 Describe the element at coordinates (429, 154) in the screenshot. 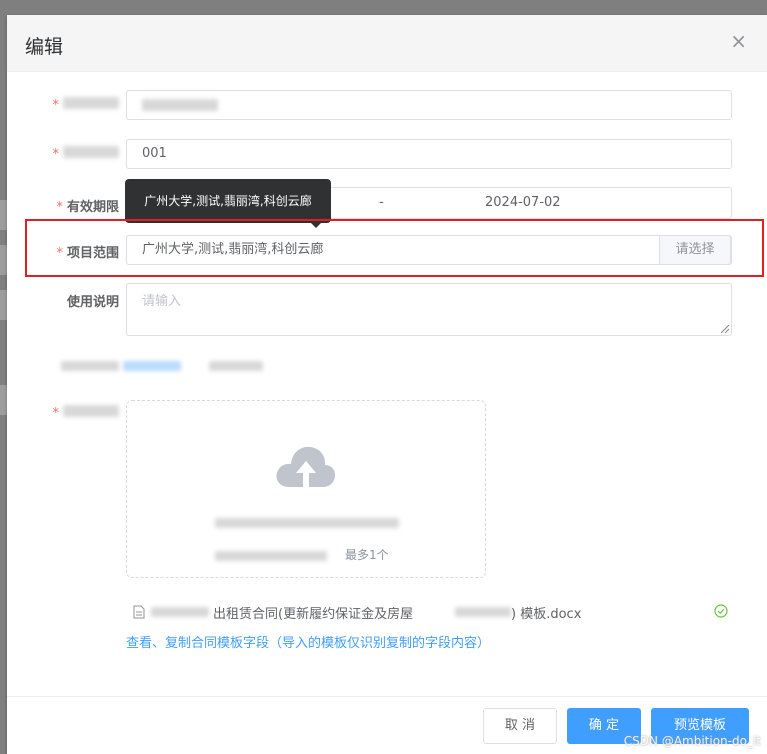

I see `contract-code-input: 001` at that location.